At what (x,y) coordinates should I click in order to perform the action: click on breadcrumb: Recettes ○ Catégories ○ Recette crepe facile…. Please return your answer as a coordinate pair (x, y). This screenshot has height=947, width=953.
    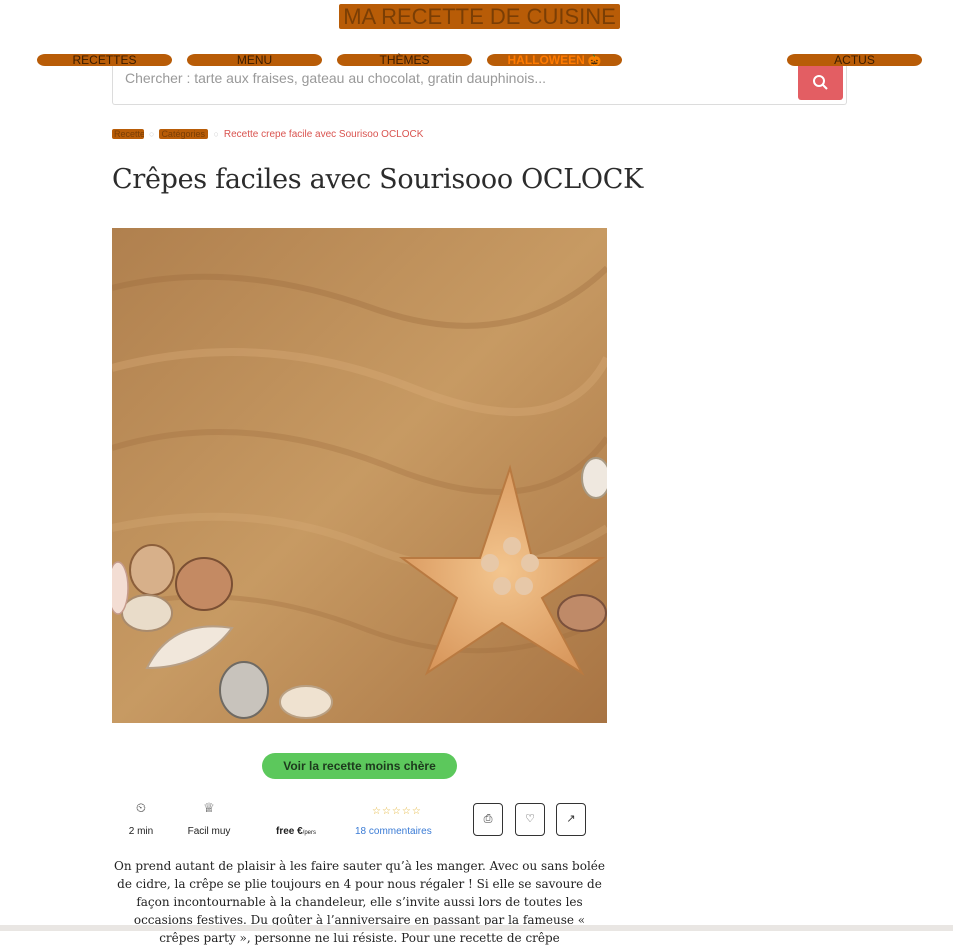
    Looking at the image, I should click on (267, 135).